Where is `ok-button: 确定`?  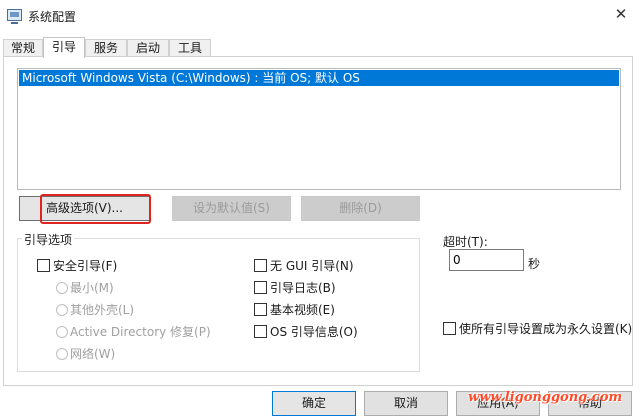
ok-button: 确定 is located at coordinates (314, 403).